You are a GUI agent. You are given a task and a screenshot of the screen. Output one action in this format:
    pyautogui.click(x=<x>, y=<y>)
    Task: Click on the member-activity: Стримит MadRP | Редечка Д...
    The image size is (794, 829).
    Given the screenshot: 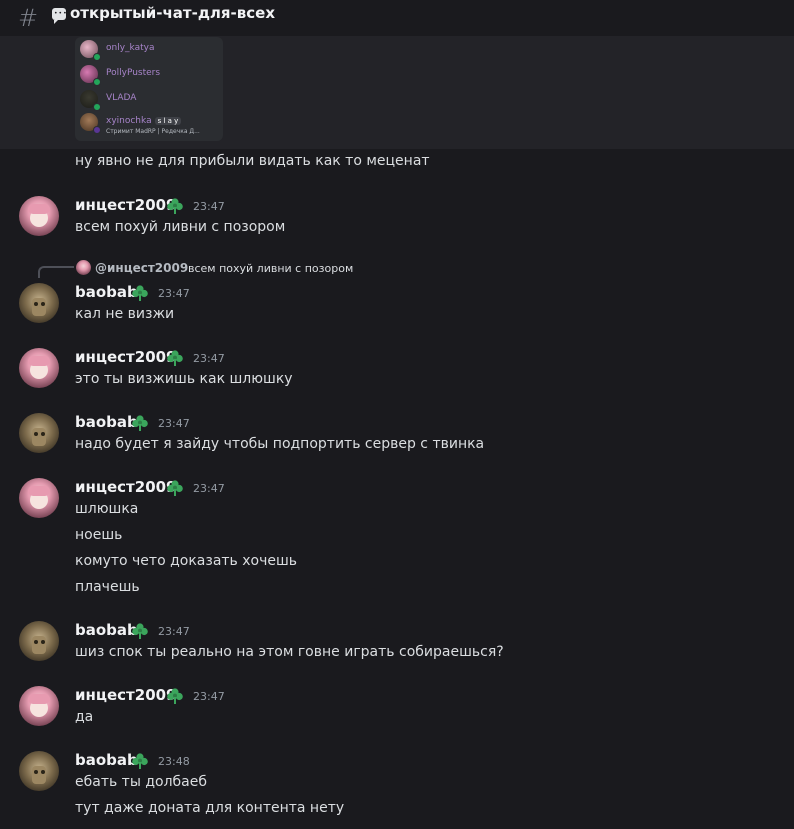 What is the action you would take?
    pyautogui.click(x=153, y=131)
    